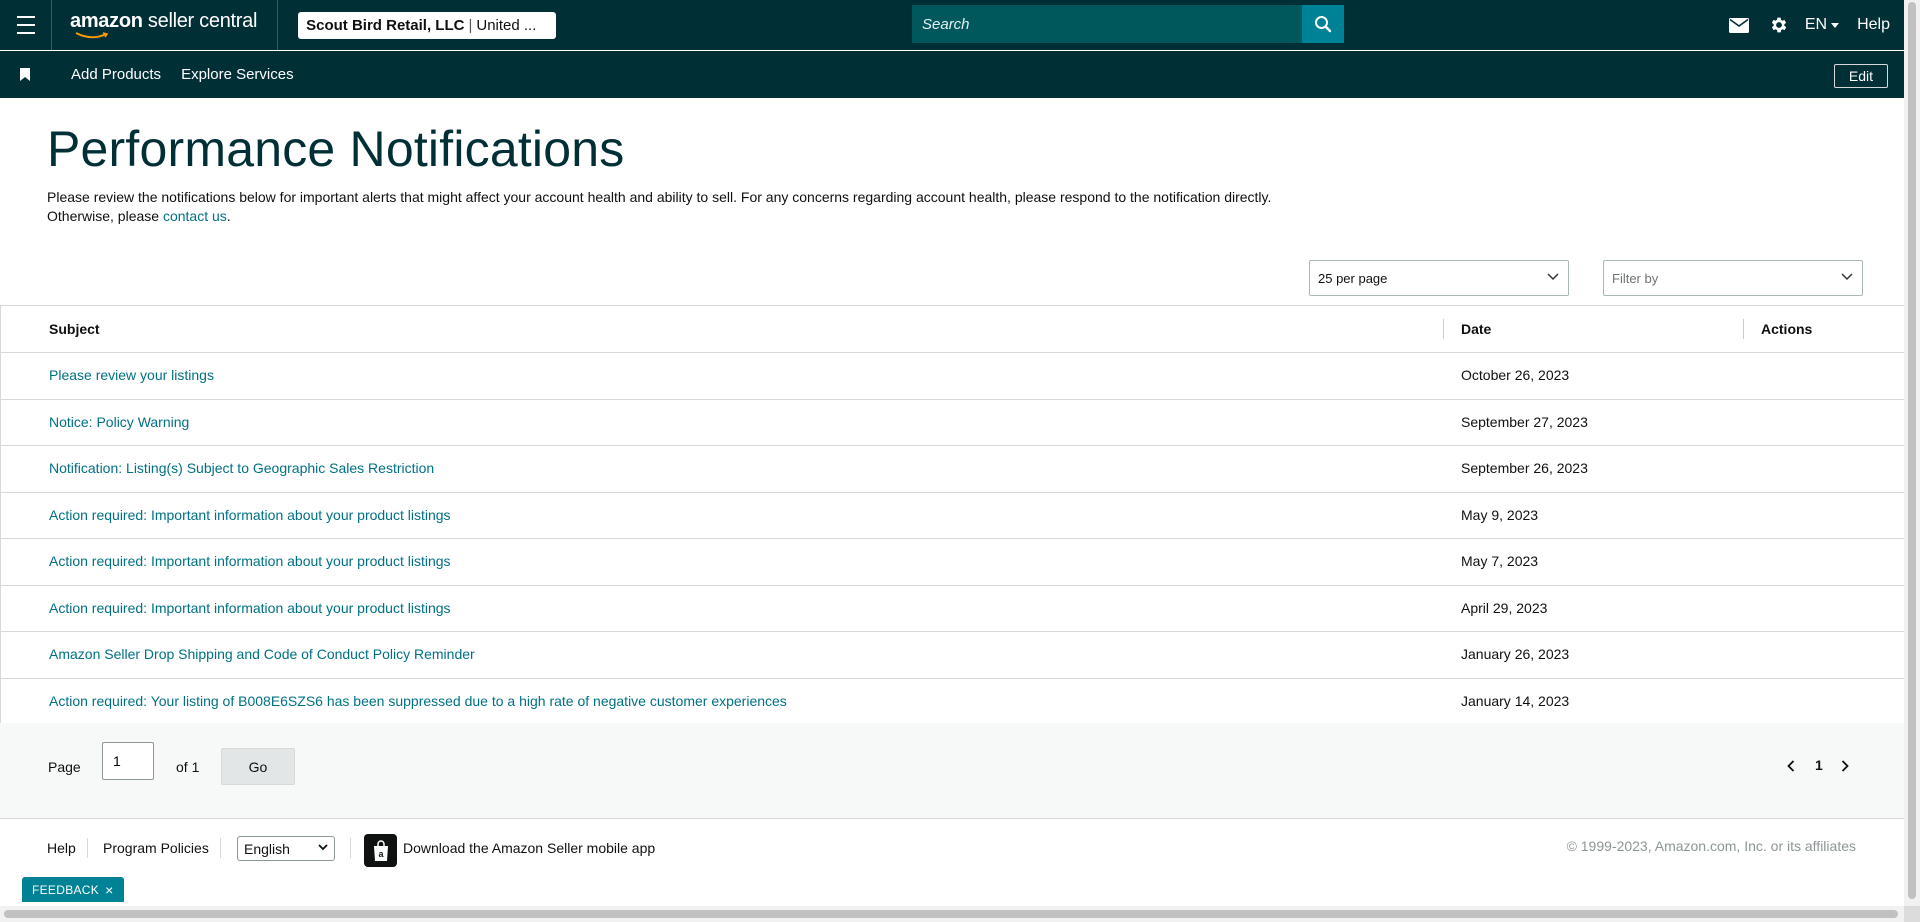 This screenshot has height=922, width=1920. I want to click on next-page-button, so click(1845, 767).